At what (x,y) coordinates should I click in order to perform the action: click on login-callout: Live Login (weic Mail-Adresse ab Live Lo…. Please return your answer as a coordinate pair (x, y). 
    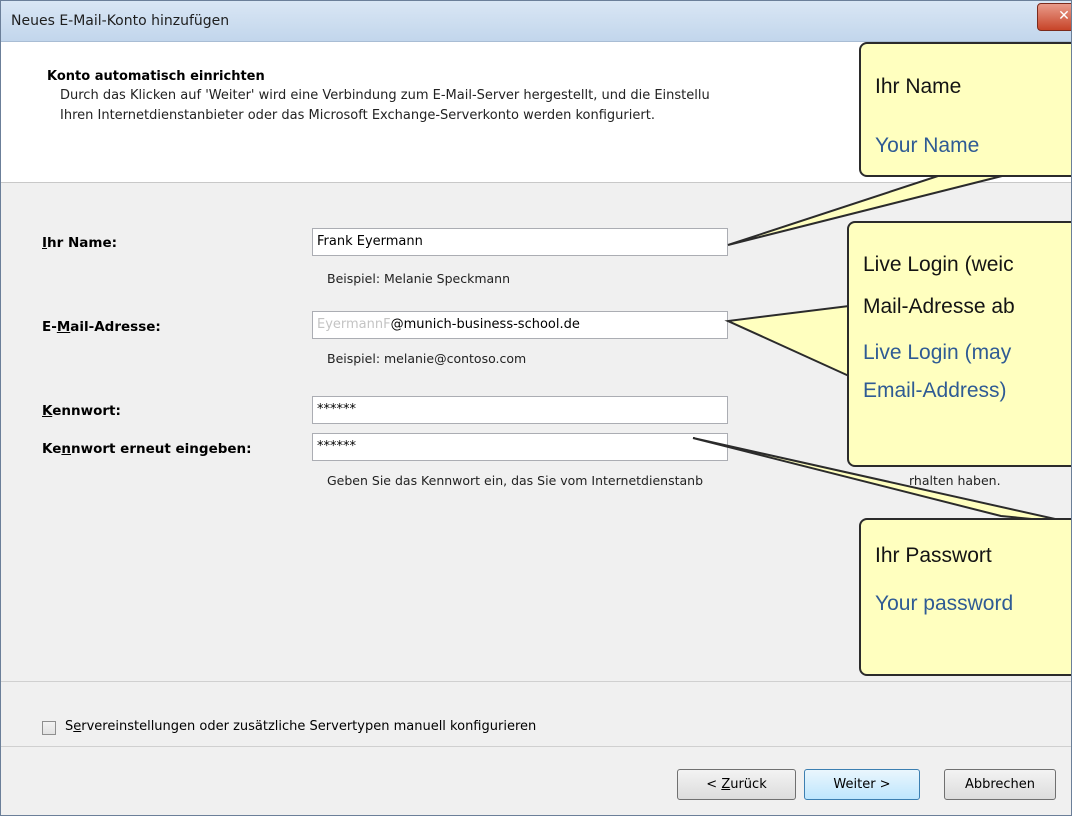
    Looking at the image, I should click on (959, 344).